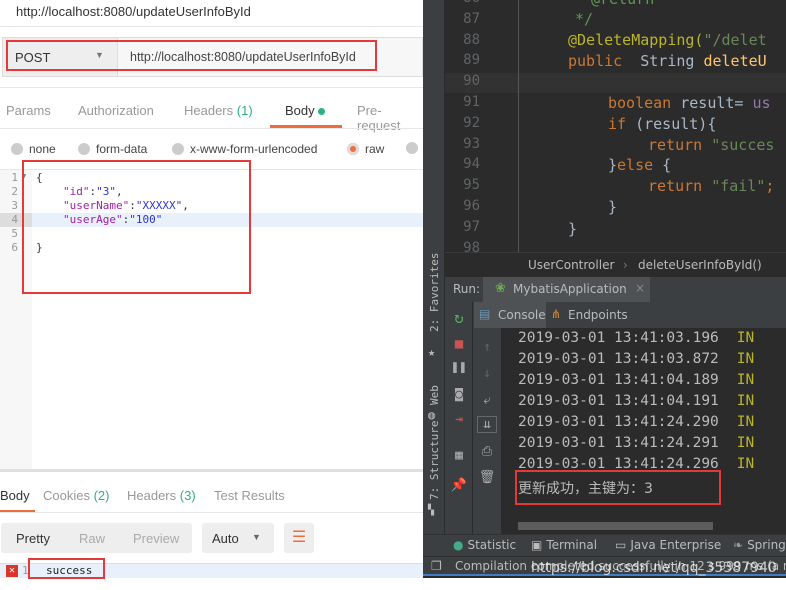 The width and height of the screenshot is (786, 590). I want to click on radio-label: none, so click(42, 149).